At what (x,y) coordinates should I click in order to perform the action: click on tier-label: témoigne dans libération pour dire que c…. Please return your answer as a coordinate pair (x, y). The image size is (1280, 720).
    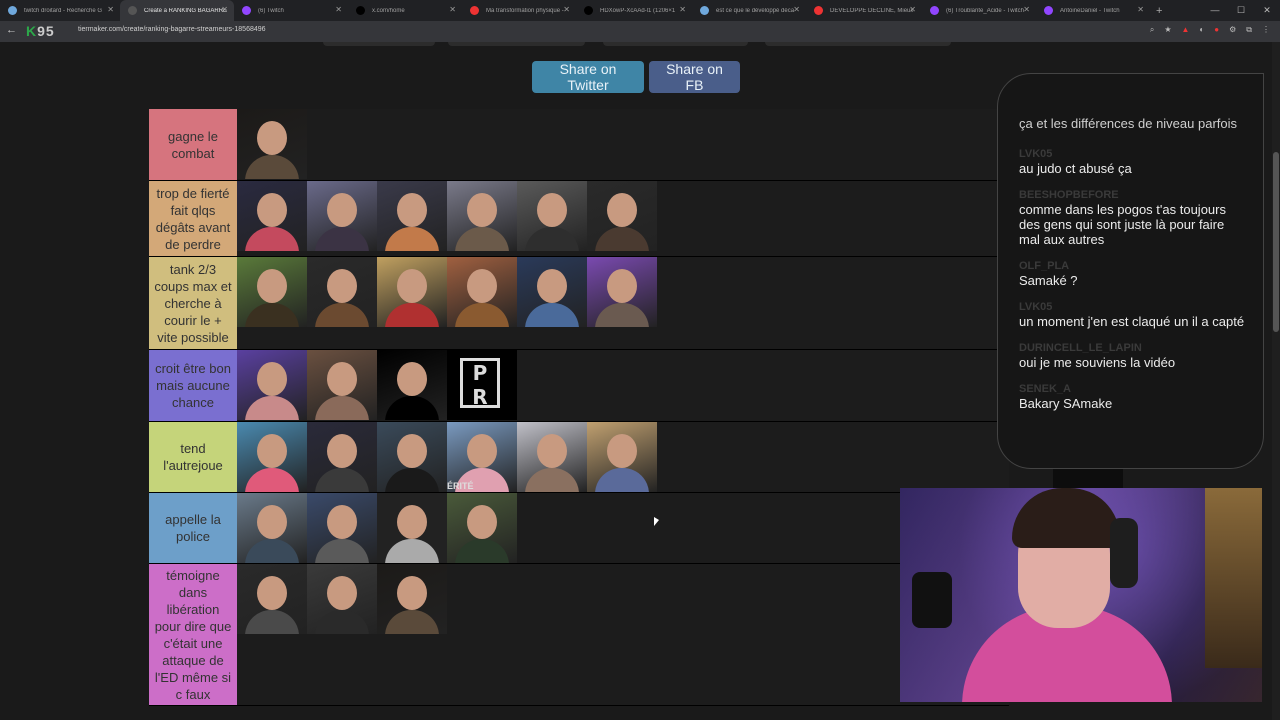
    Looking at the image, I should click on (193, 634).